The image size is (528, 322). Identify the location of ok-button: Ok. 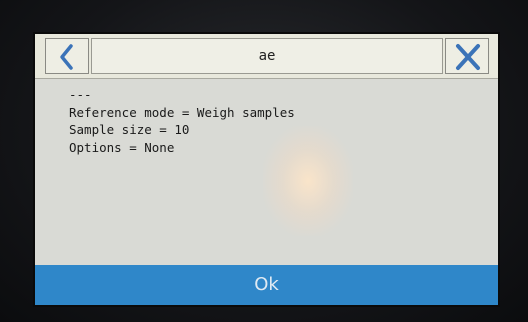
(266, 285).